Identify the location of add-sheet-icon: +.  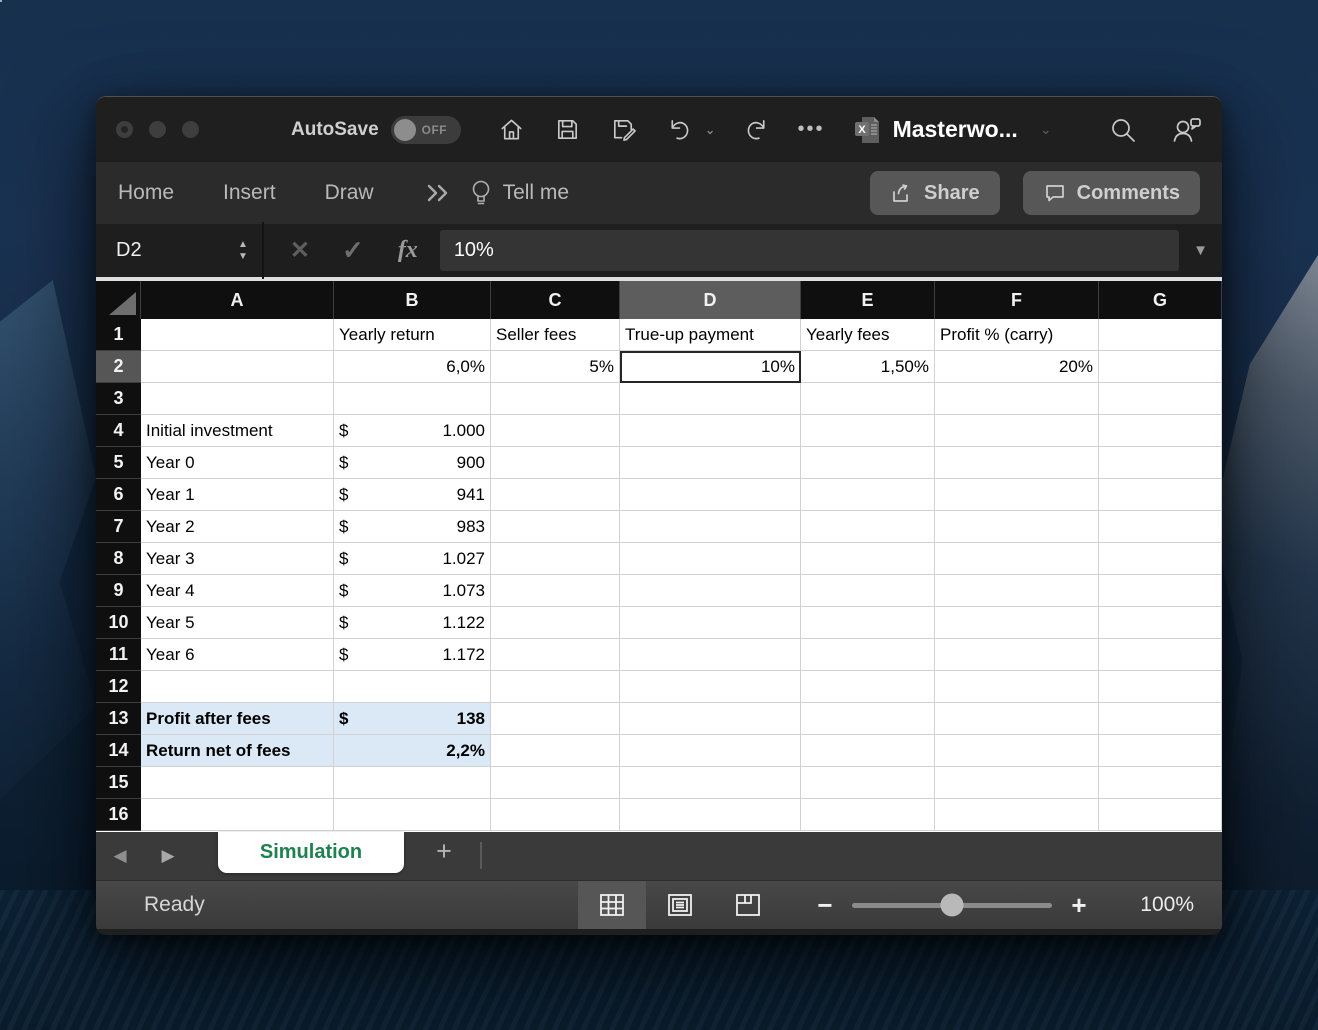
(444, 851).